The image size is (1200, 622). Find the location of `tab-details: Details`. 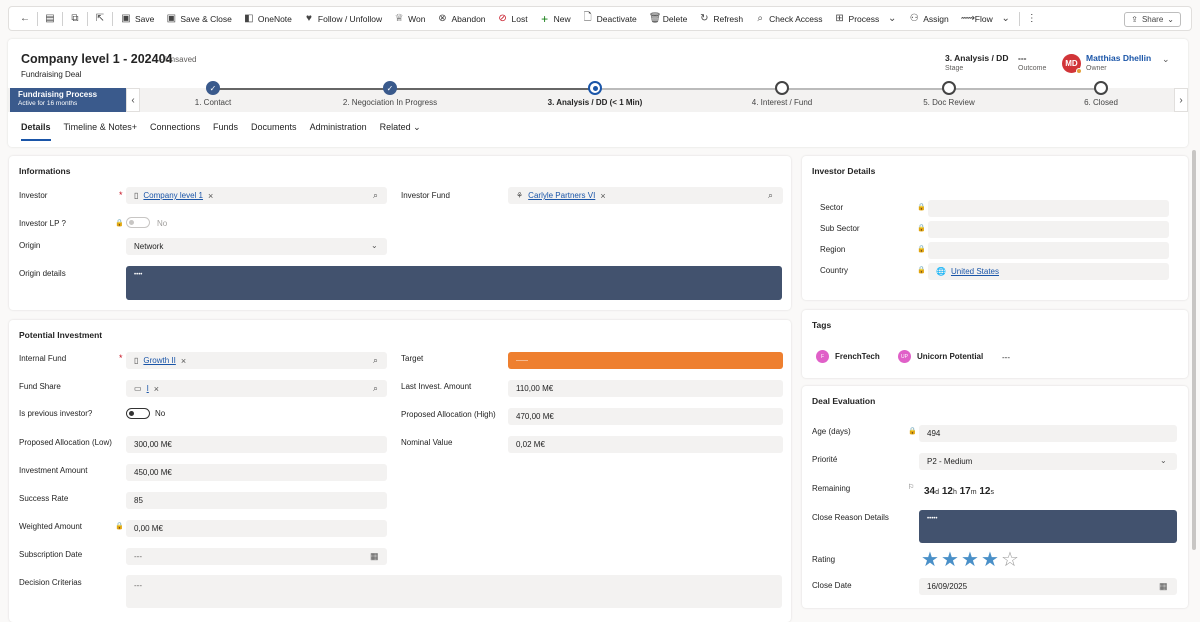

tab-details: Details is located at coordinates (36, 131).